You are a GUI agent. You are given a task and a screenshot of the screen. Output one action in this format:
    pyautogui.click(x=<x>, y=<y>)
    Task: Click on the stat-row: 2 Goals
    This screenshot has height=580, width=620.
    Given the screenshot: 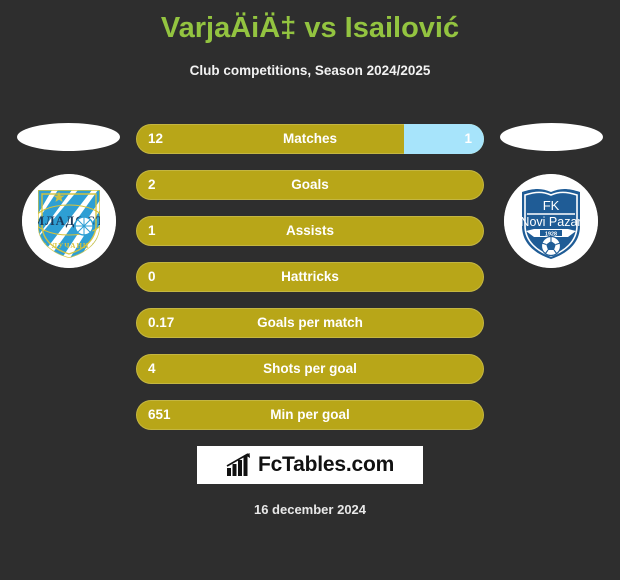 What is the action you would take?
    pyautogui.click(x=310, y=185)
    